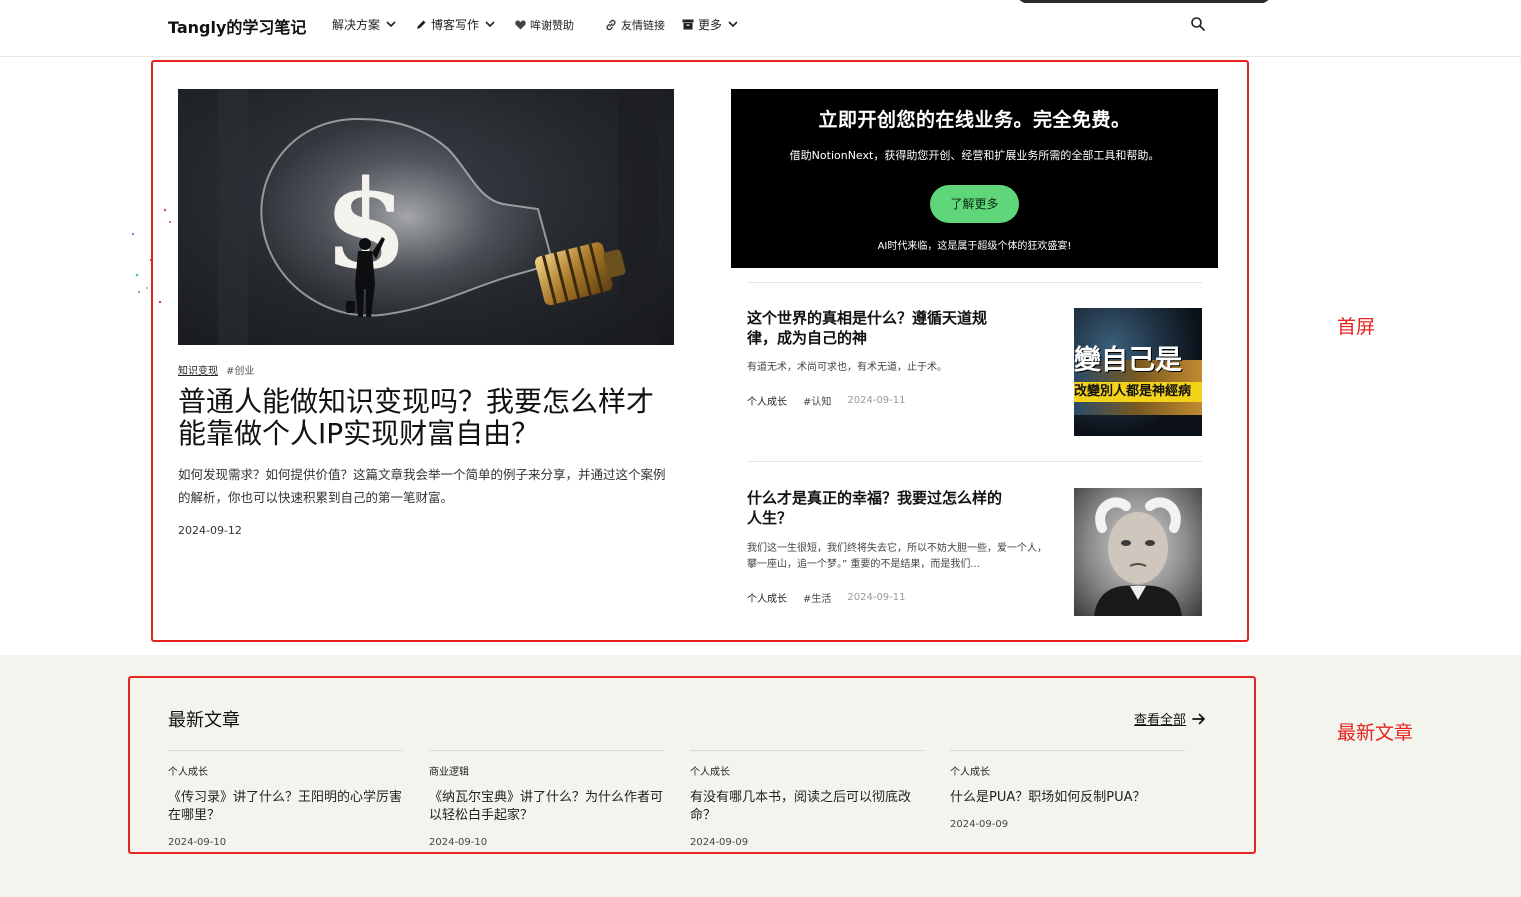 The width and height of the screenshot is (1521, 897). What do you see at coordinates (449, 770) in the screenshot?
I see `post-category: 商业逻辑` at bounding box center [449, 770].